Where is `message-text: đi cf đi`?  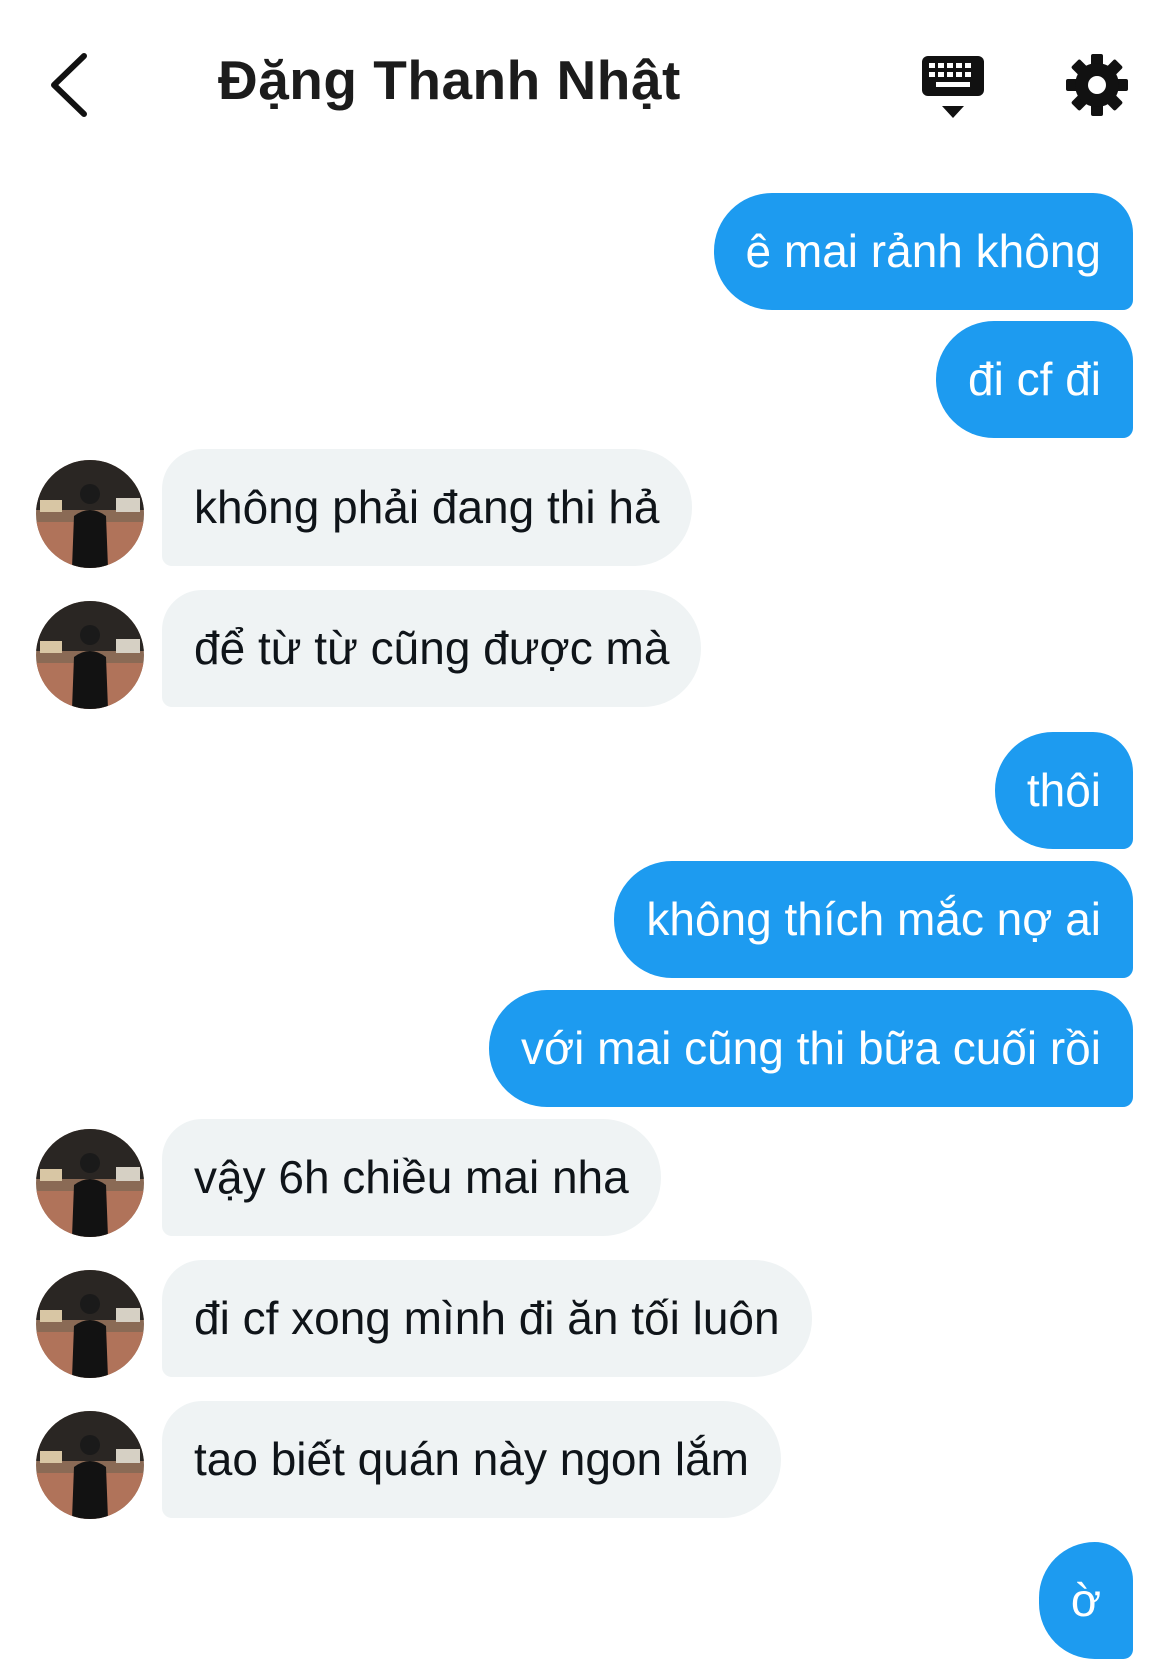
message-text: đi cf đi is located at coordinates (1034, 379).